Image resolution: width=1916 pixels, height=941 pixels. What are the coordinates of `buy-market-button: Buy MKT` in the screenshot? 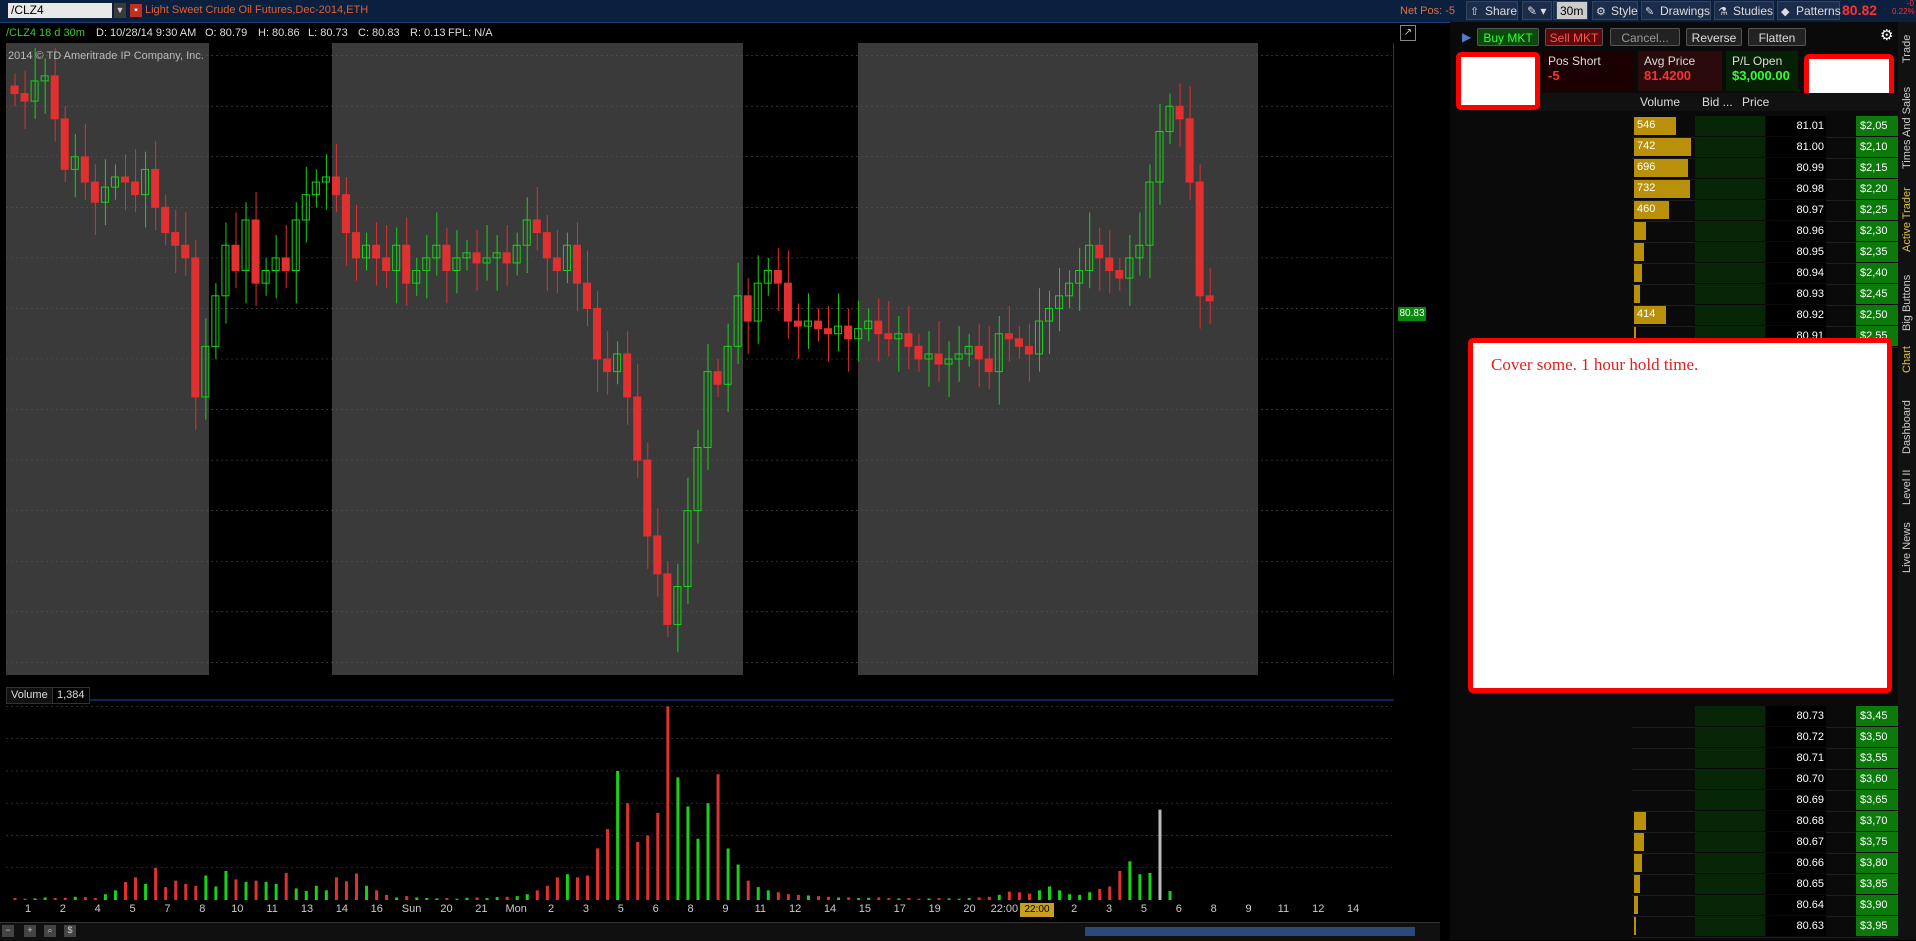 It's located at (1508, 37).